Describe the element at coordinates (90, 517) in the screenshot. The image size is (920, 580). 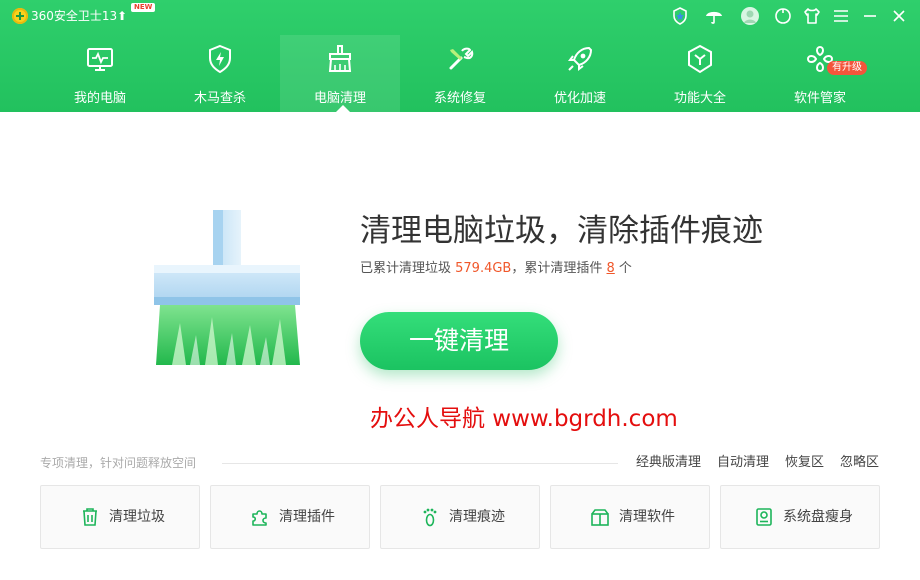
I see `trash-icon` at that location.